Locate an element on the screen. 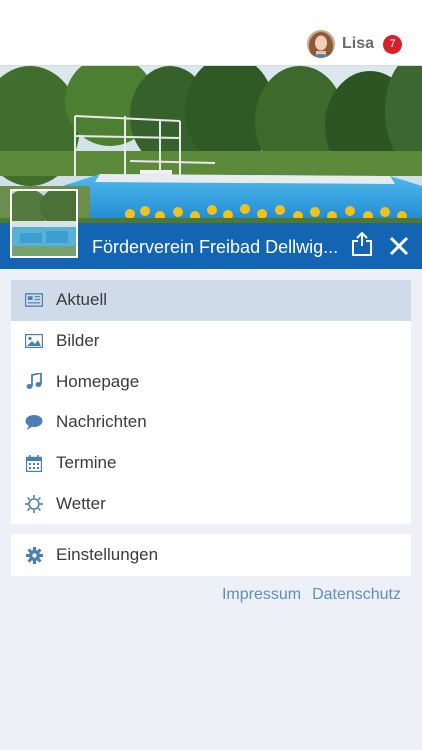 The width and height of the screenshot is (422, 750). menu-item-termine: Termine is located at coordinates (211, 463).